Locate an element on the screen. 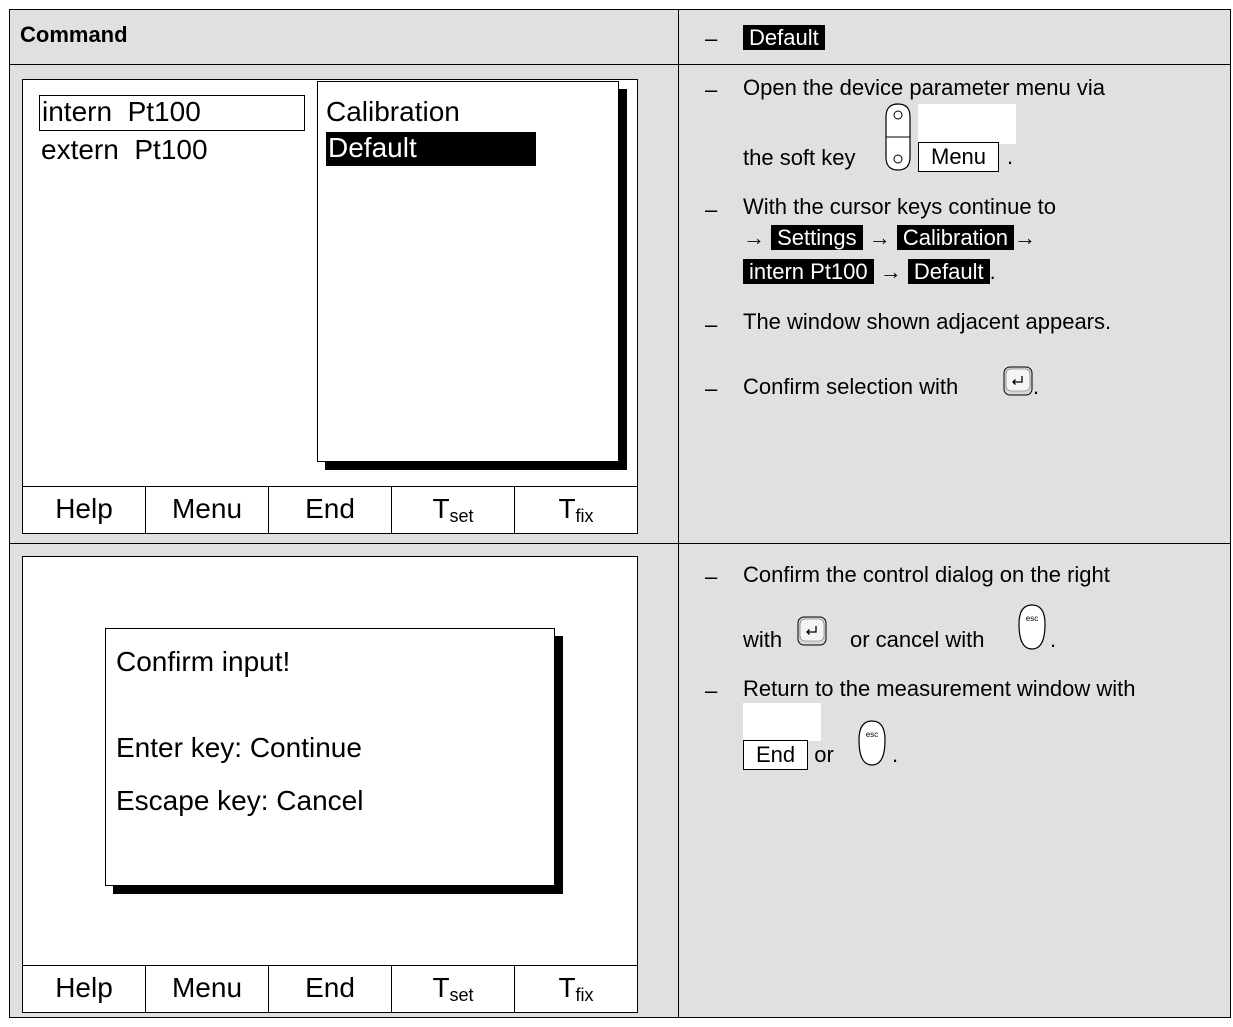 The width and height of the screenshot is (1233, 1027). step1-prefix: the soft key is located at coordinates (799, 157).